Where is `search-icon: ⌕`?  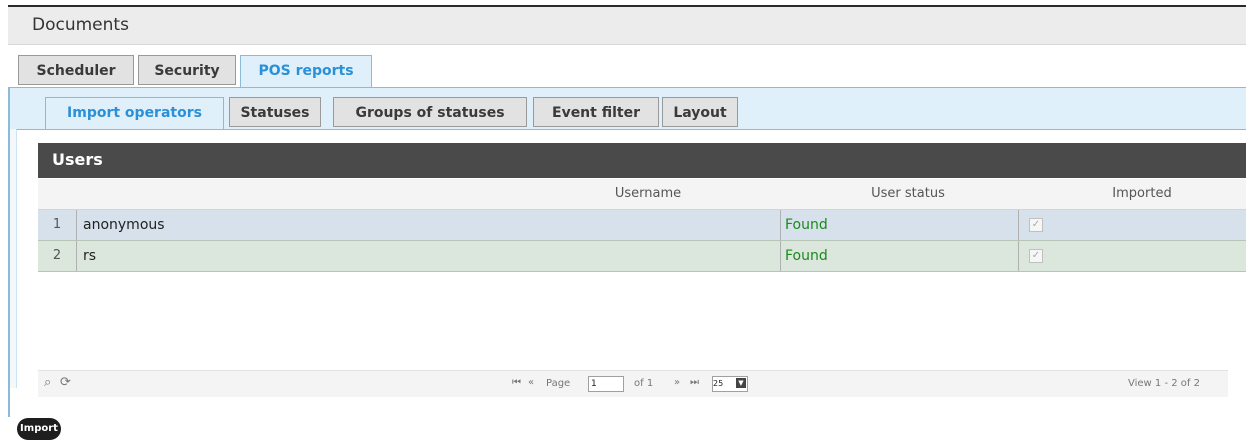
search-icon: ⌕ is located at coordinates (47, 382).